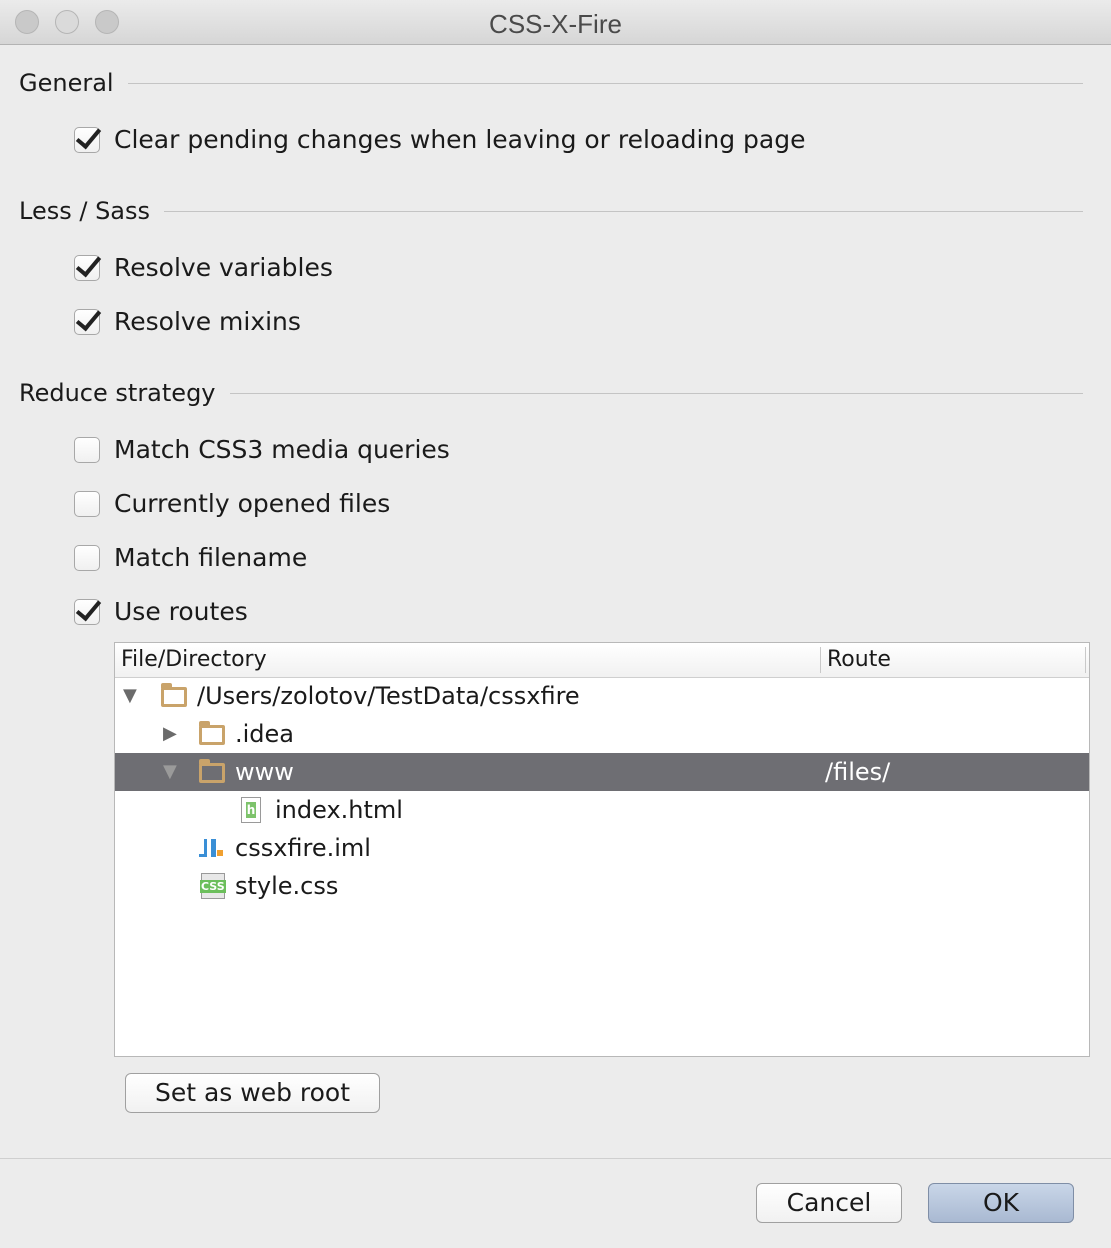 The width and height of the screenshot is (1111, 1248). What do you see at coordinates (251, 810) in the screenshot?
I see `html-file-icon: h` at bounding box center [251, 810].